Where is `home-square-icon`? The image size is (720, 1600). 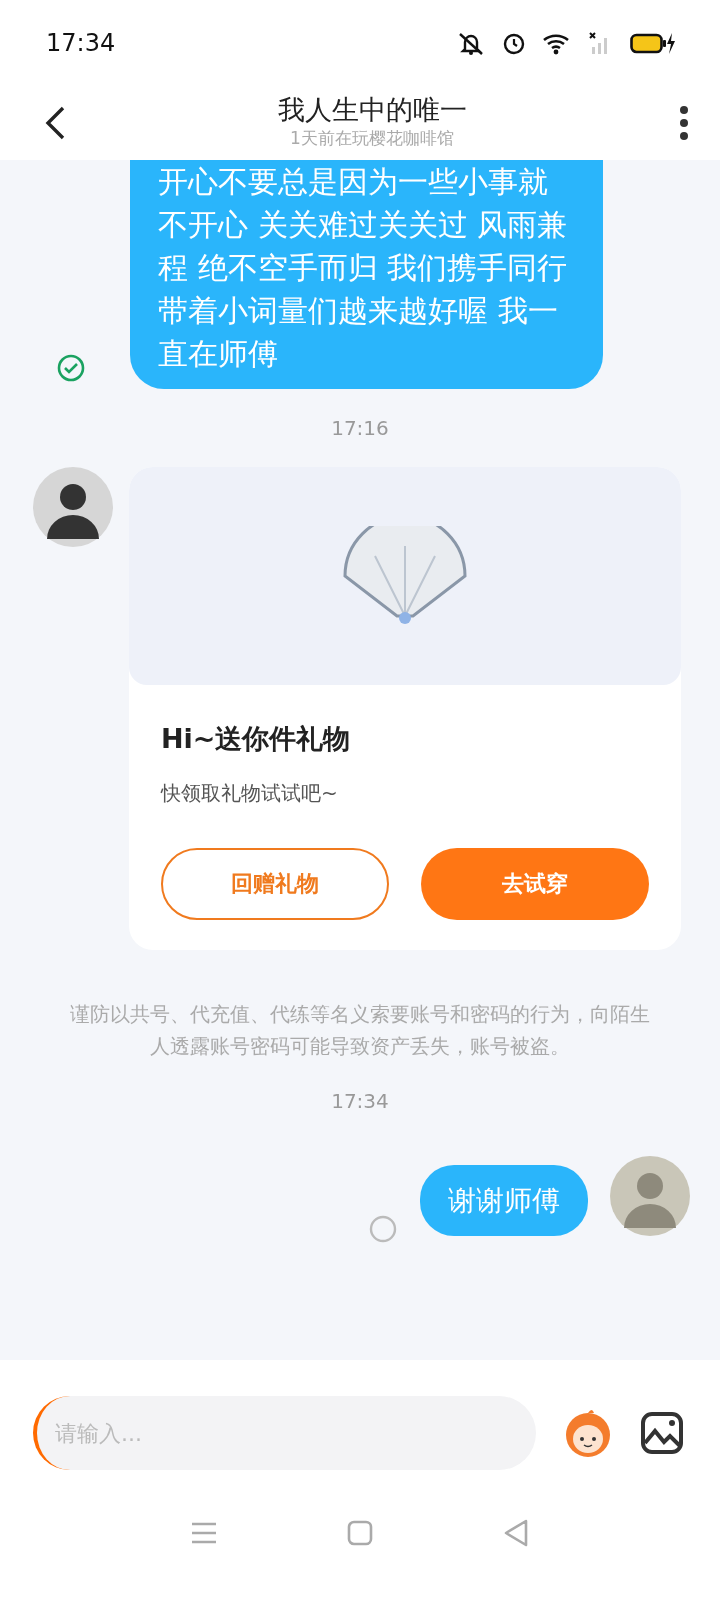
home-square-icon is located at coordinates (360, 1533).